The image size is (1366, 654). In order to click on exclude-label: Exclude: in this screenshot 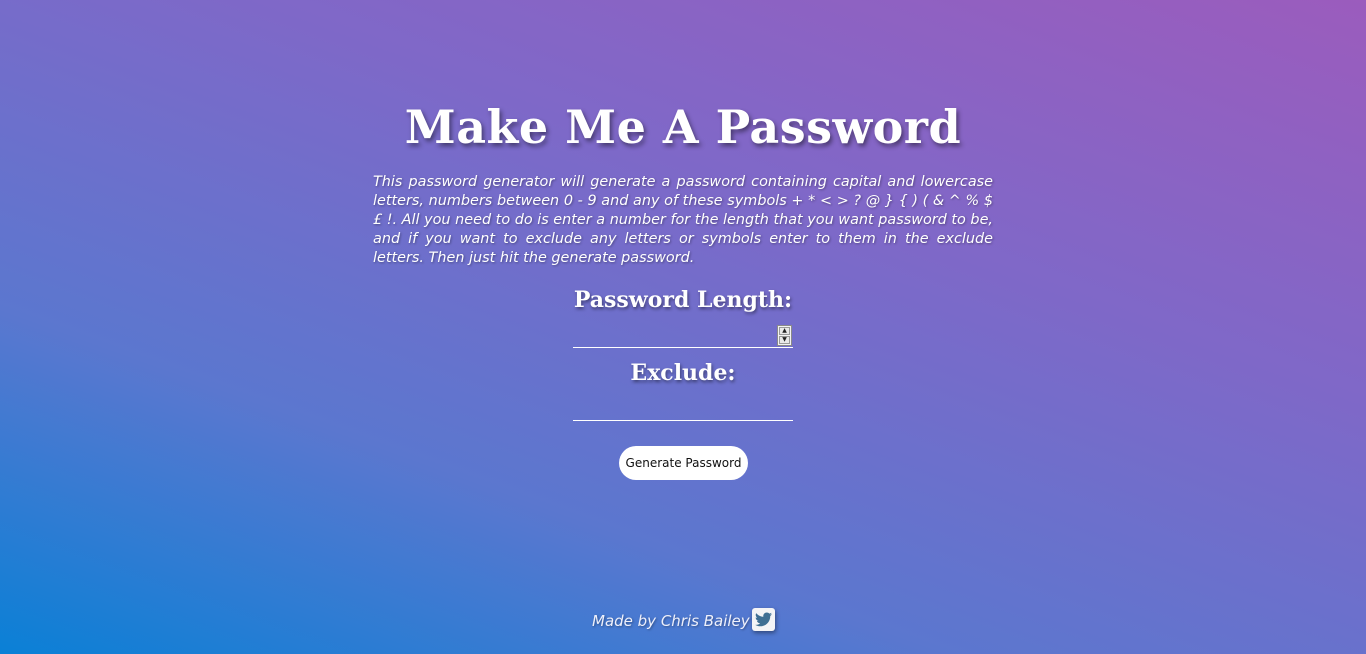, I will do `click(683, 373)`.